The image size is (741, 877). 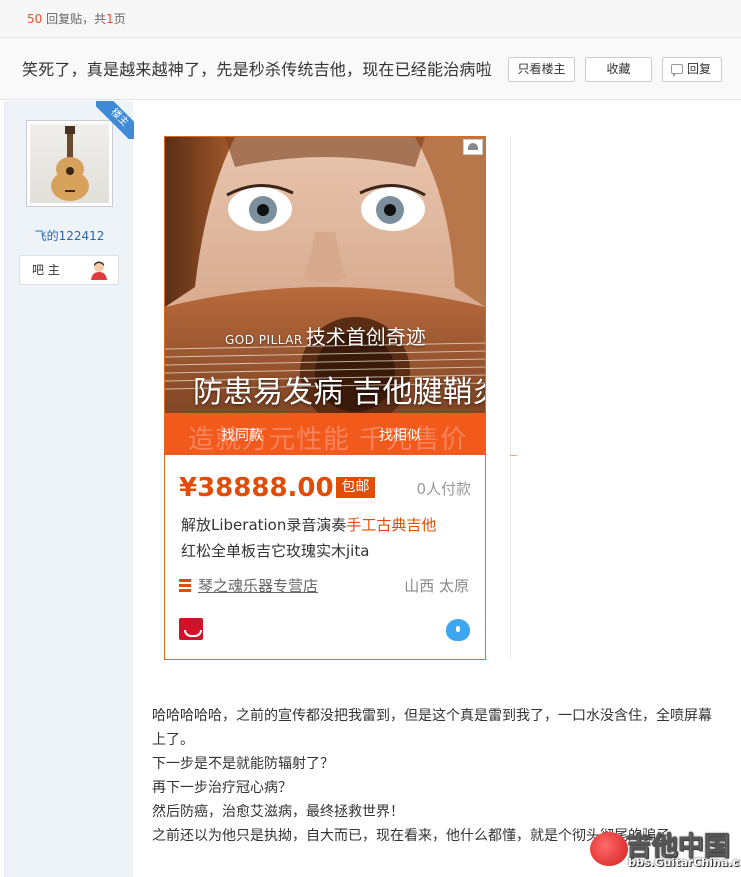 What do you see at coordinates (35, 19) in the screenshot?
I see `reply-count: 50` at bounding box center [35, 19].